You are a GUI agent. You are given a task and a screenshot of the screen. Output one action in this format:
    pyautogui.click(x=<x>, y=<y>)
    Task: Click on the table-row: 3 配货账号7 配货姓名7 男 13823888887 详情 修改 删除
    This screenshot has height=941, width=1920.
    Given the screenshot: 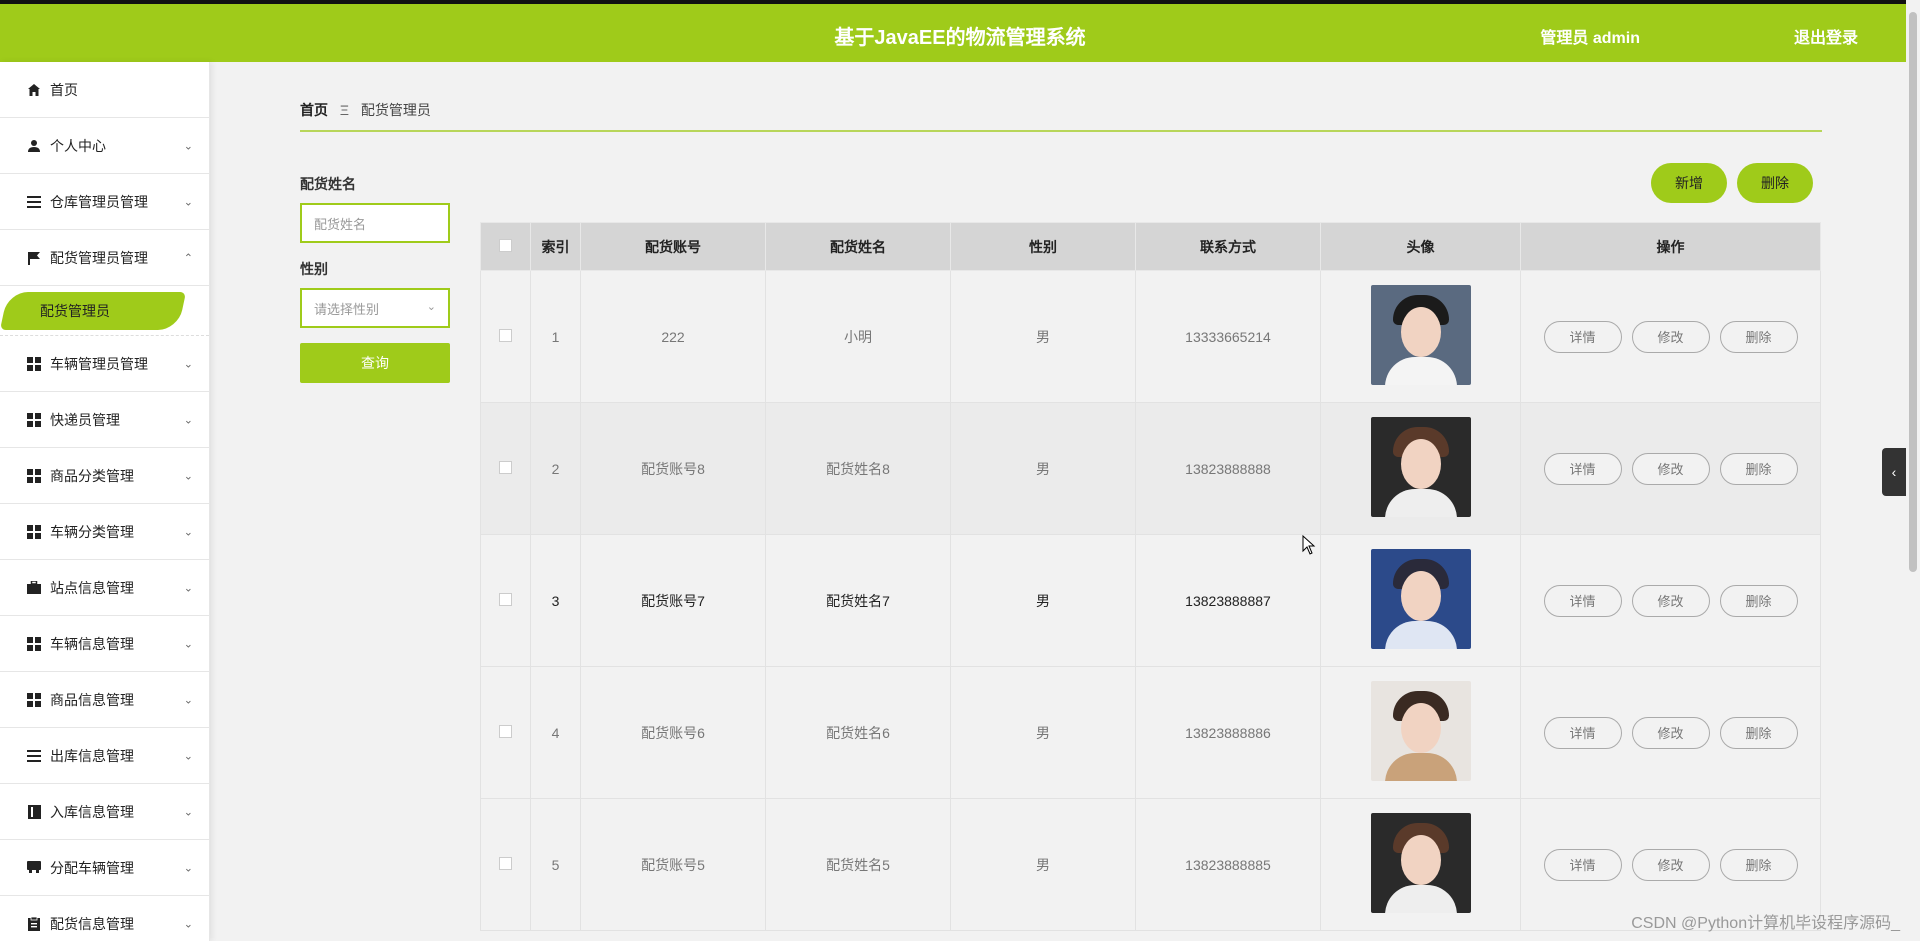 What is the action you would take?
    pyautogui.click(x=1150, y=600)
    